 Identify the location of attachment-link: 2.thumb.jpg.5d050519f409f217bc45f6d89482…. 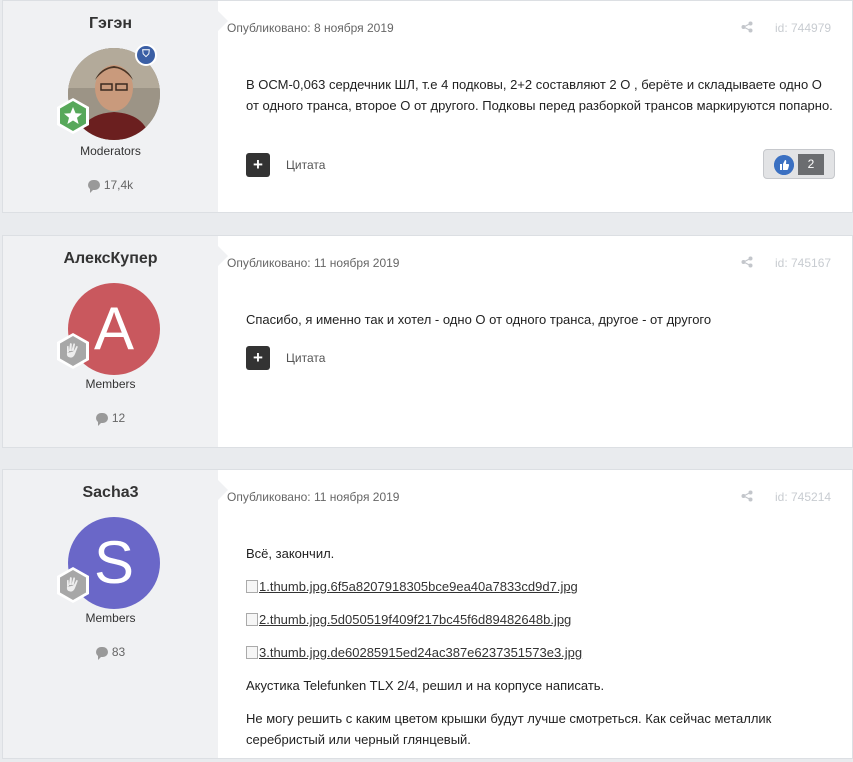
(540, 619).